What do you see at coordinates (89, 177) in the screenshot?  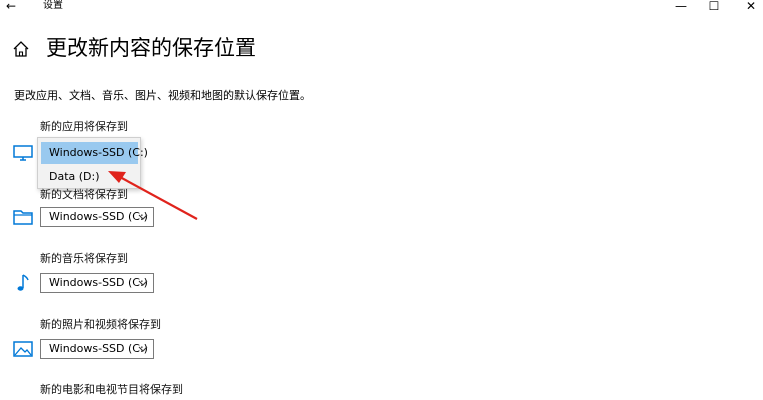 I see `dropdown-option-d-drive: Data (D:)` at bounding box center [89, 177].